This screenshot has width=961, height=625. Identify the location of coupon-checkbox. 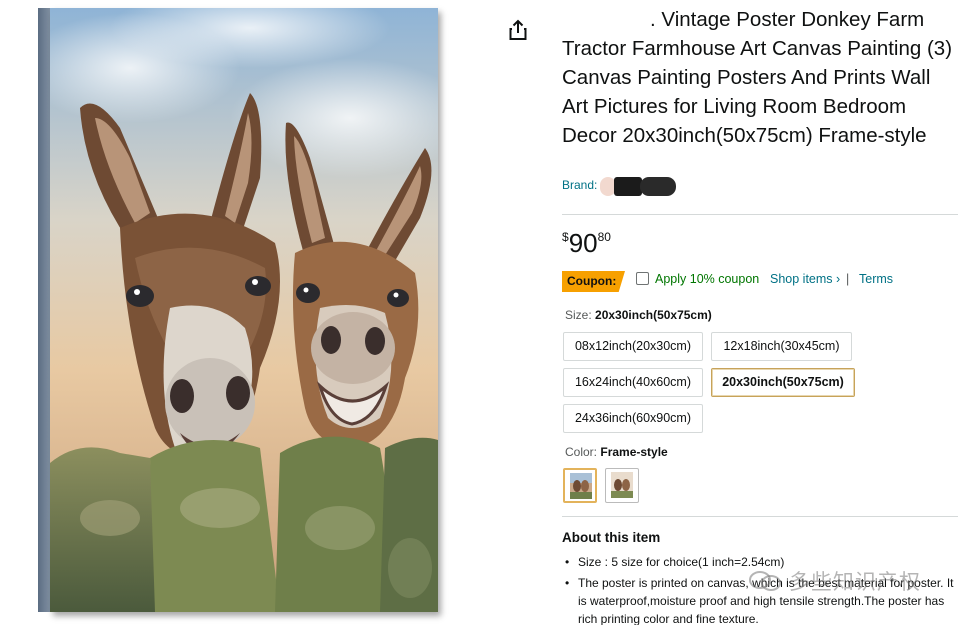
(642, 278).